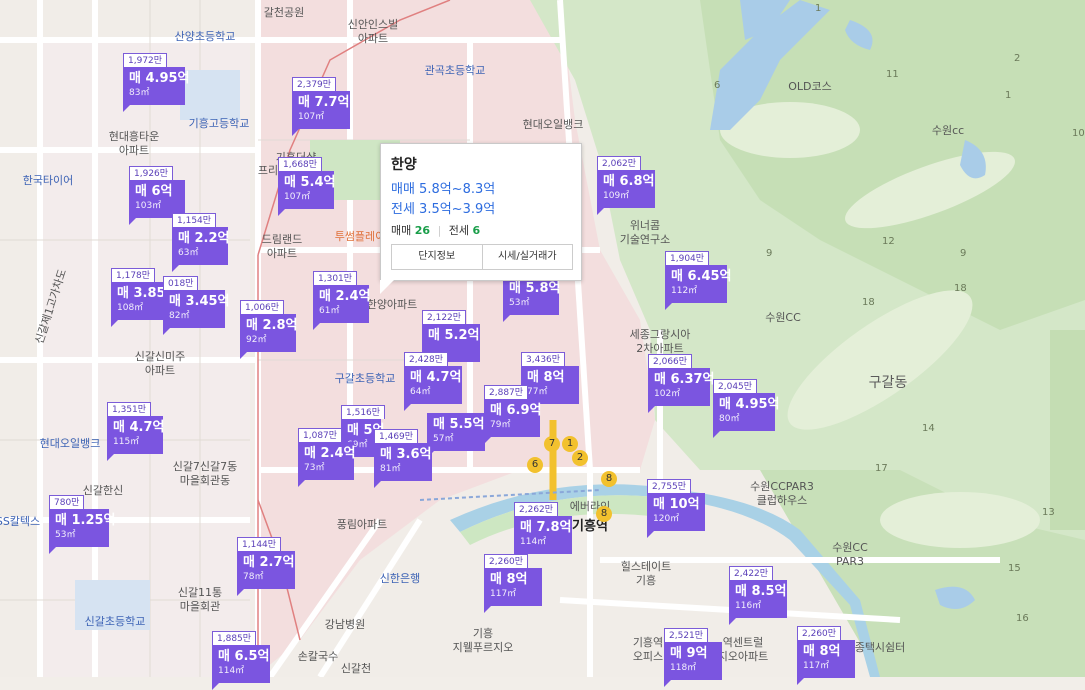 This screenshot has height=690, width=1085. I want to click on place-label: 한양아파트, so click(392, 304).